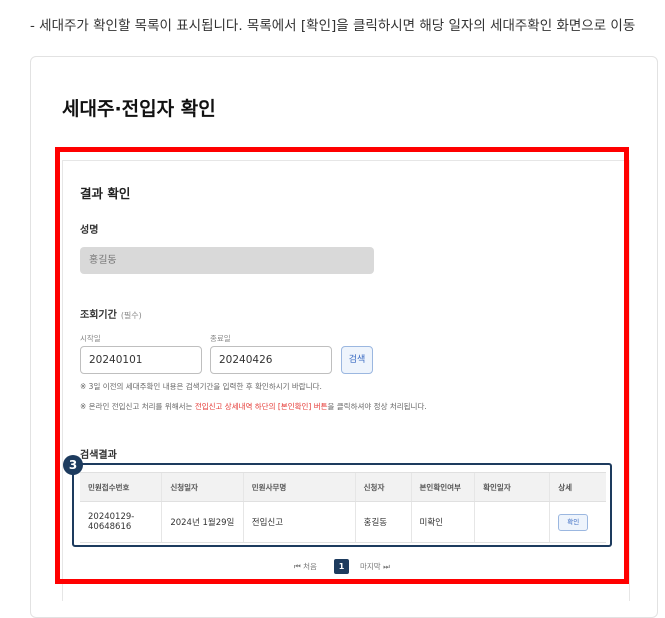 The image size is (665, 618). Describe the element at coordinates (357, 360) in the screenshot. I see `search-button: 검색` at that location.